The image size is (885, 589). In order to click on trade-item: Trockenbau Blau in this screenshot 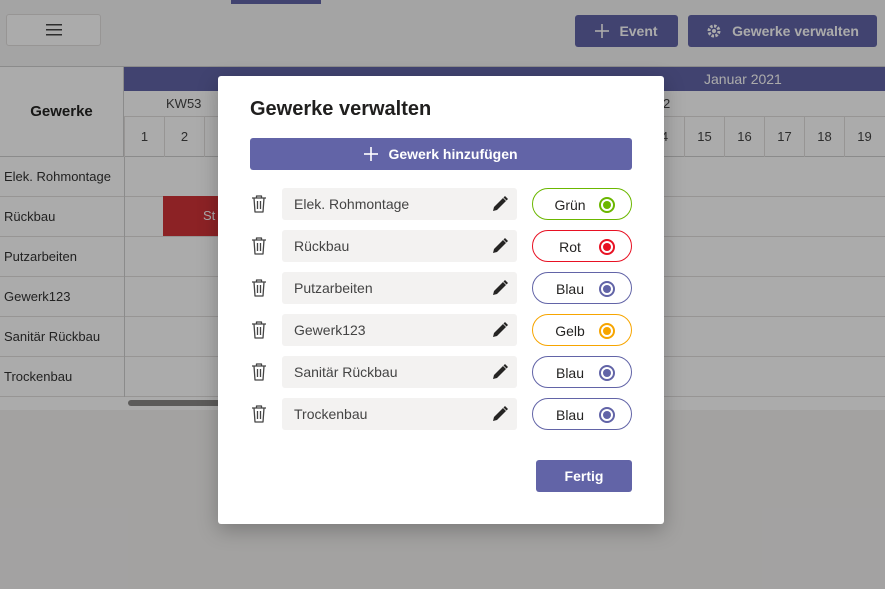, I will do `click(441, 414)`.